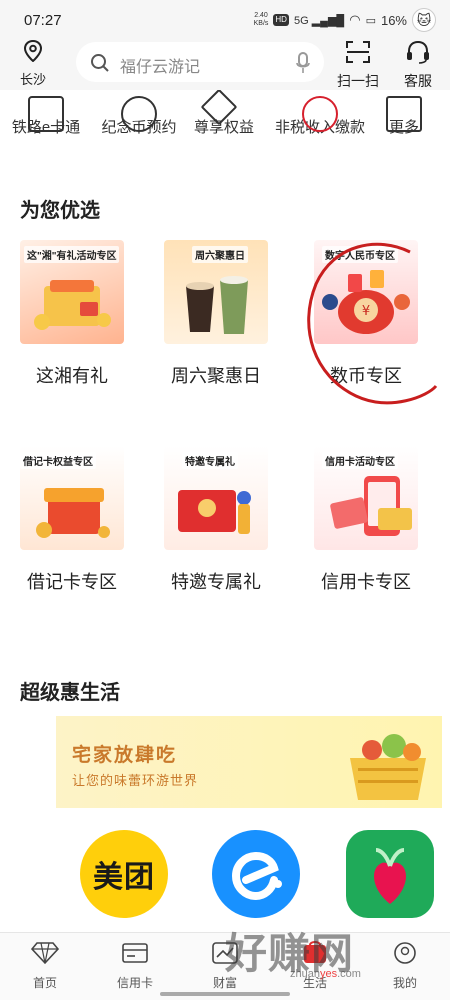  What do you see at coordinates (45, 966) in the screenshot?
I see `tab-home: 首页` at bounding box center [45, 966].